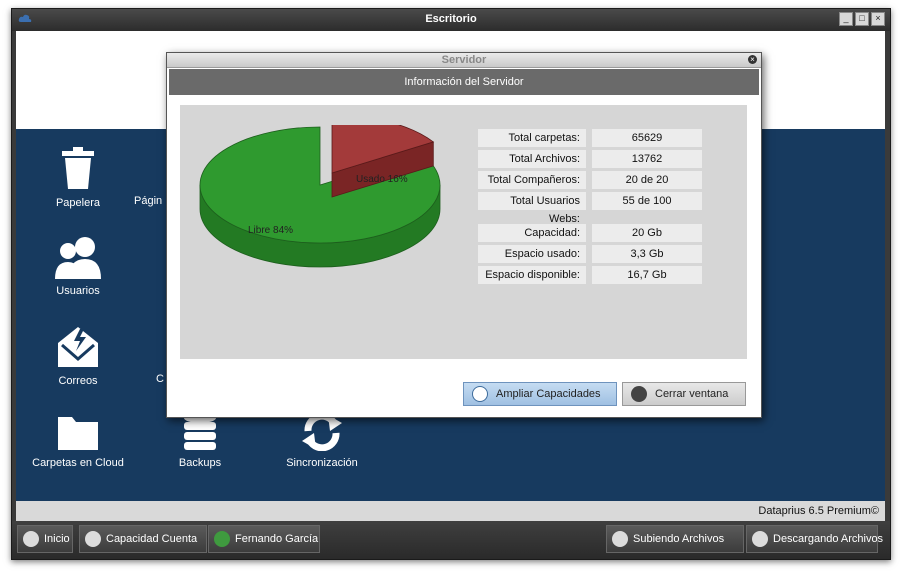 The image size is (900, 571). What do you see at coordinates (200, 463) in the screenshot?
I see `desktop-icon-label: Backups` at bounding box center [200, 463].